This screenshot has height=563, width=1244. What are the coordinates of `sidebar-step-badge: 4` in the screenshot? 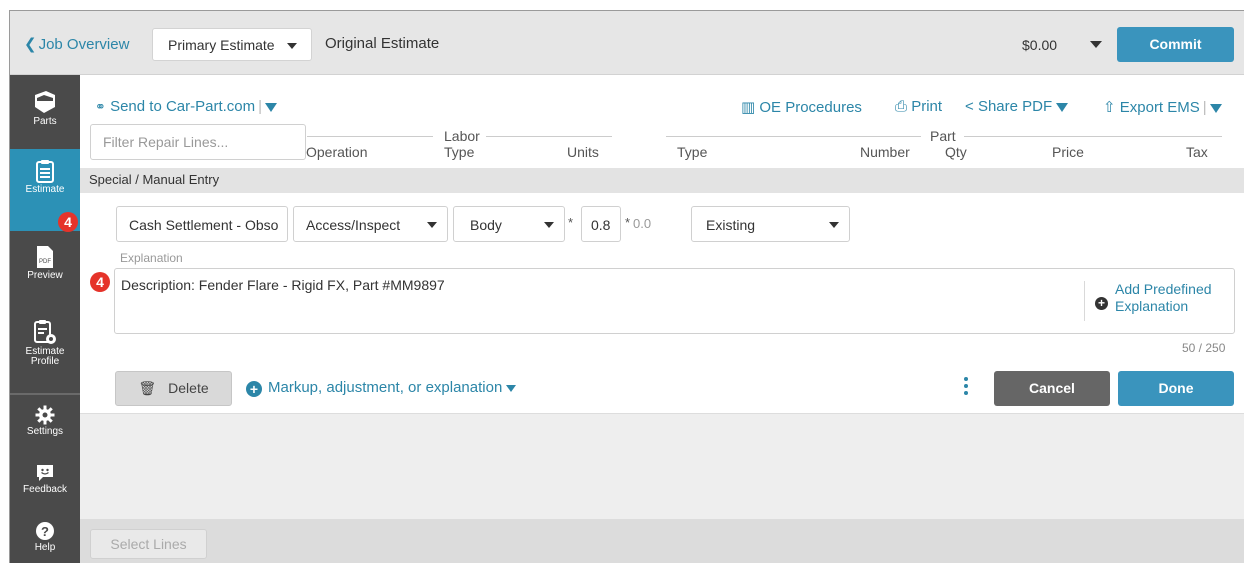 It's located at (68, 222).